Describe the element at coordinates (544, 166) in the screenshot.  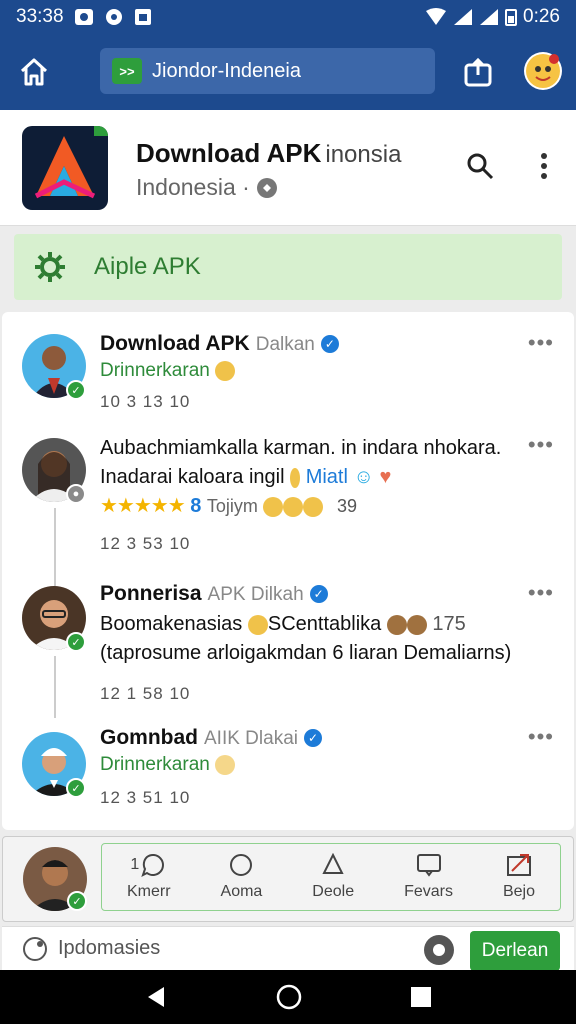
I see `more-options-icon` at that location.